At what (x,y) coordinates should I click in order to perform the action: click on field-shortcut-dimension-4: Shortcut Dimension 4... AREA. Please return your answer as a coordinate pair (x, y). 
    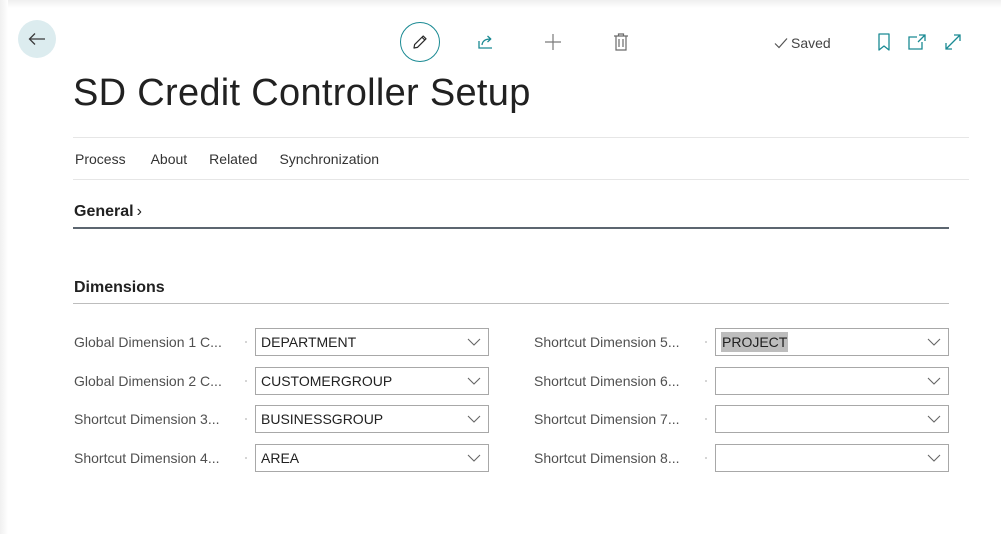
    Looking at the image, I should click on (282, 458).